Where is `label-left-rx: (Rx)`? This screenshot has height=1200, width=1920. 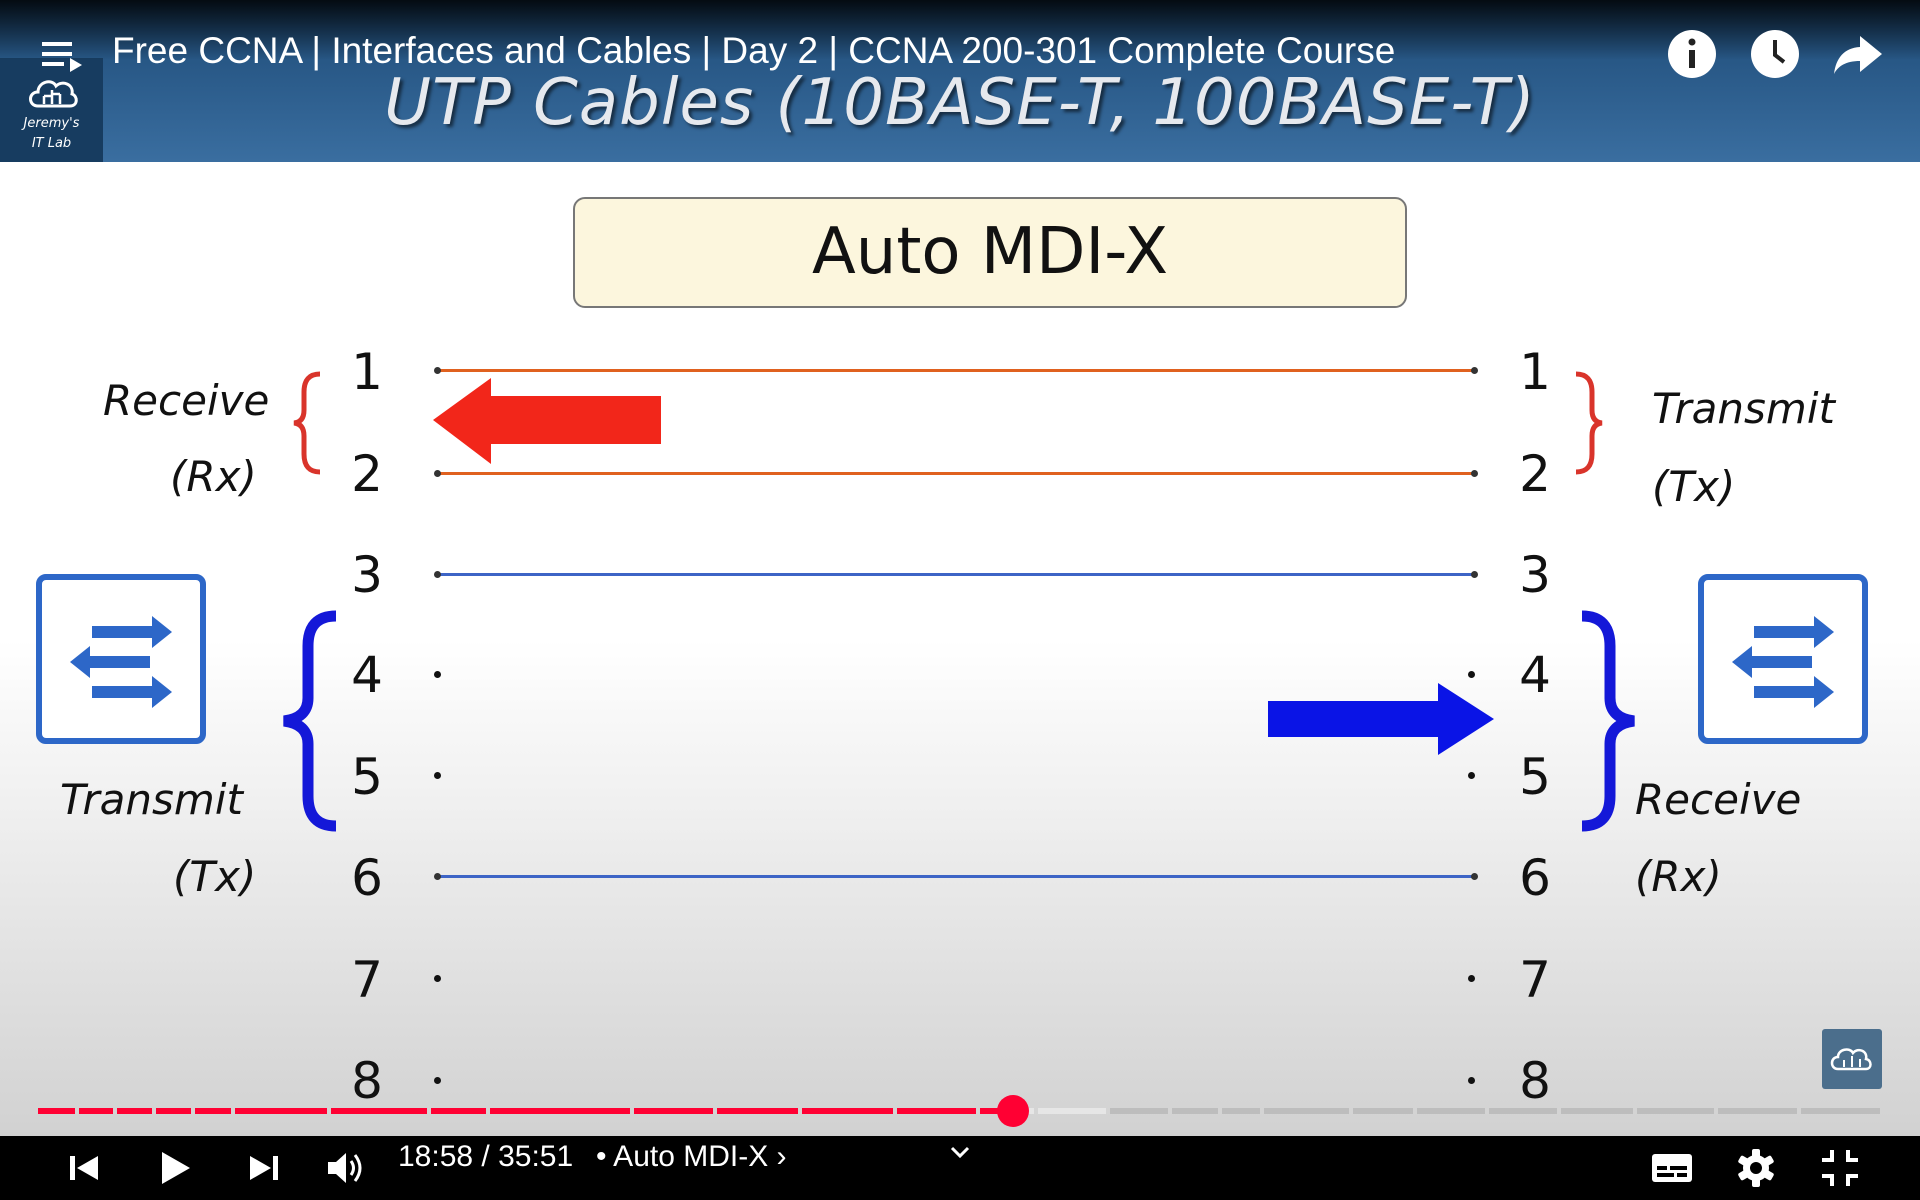 label-left-rx: (Rx) is located at coordinates (213, 476).